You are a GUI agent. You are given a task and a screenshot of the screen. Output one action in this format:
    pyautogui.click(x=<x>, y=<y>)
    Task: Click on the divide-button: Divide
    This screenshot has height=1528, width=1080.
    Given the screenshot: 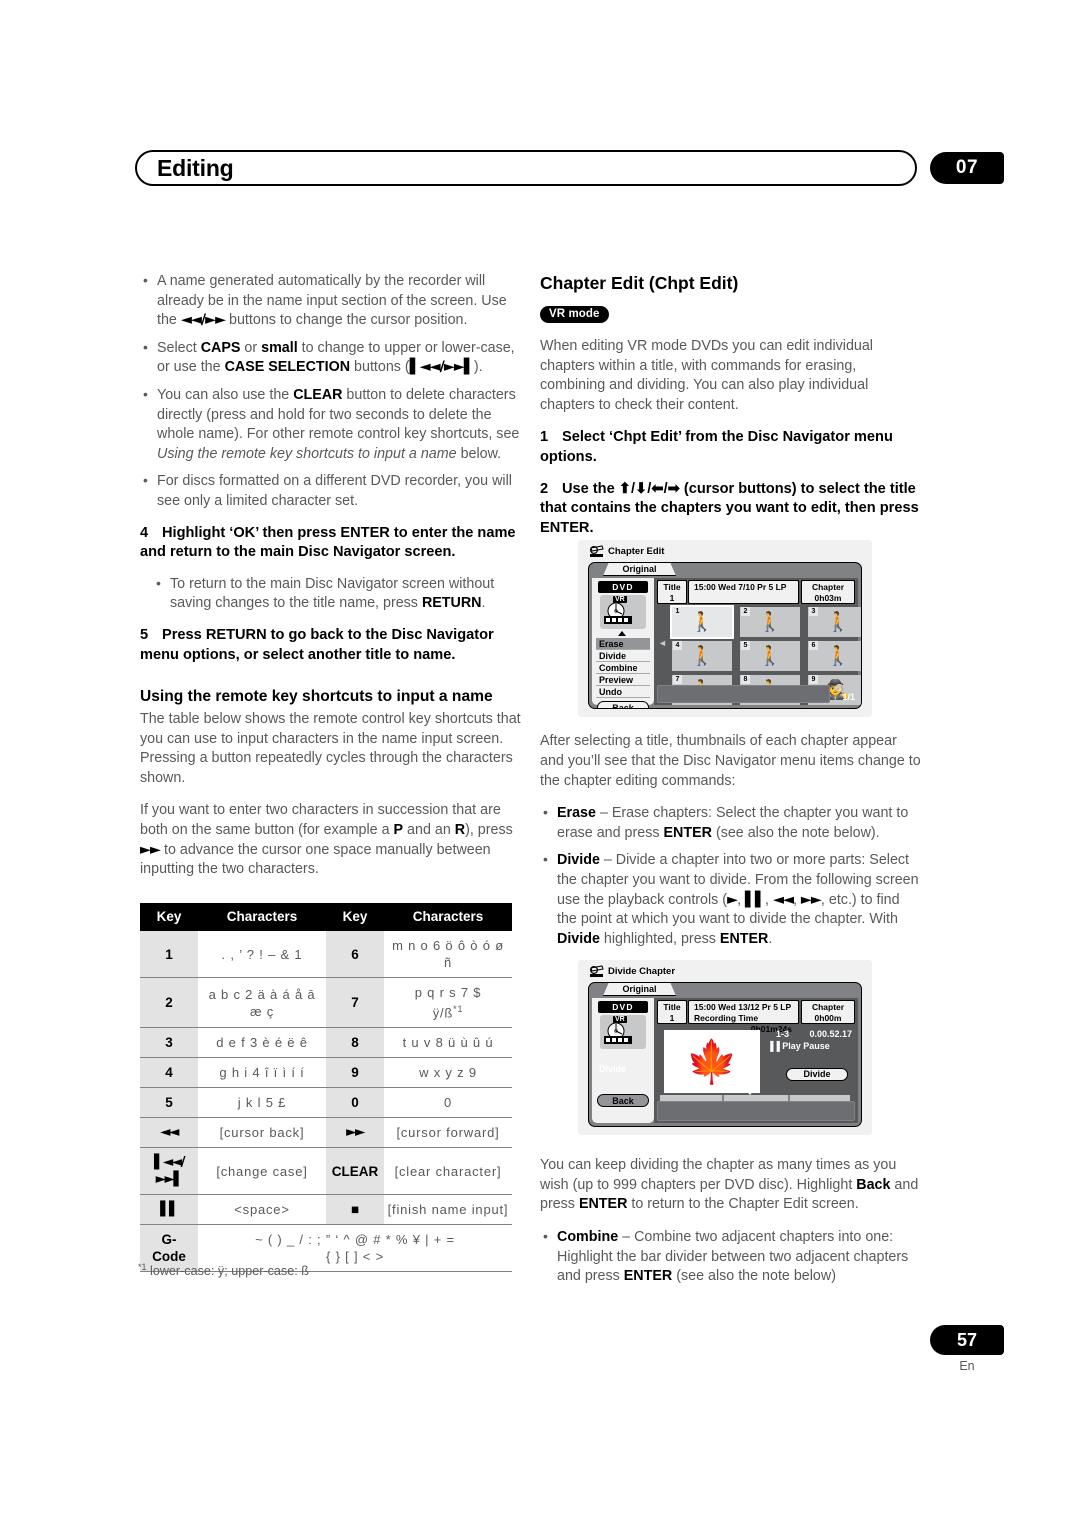 What is the action you would take?
    pyautogui.click(x=817, y=1074)
    